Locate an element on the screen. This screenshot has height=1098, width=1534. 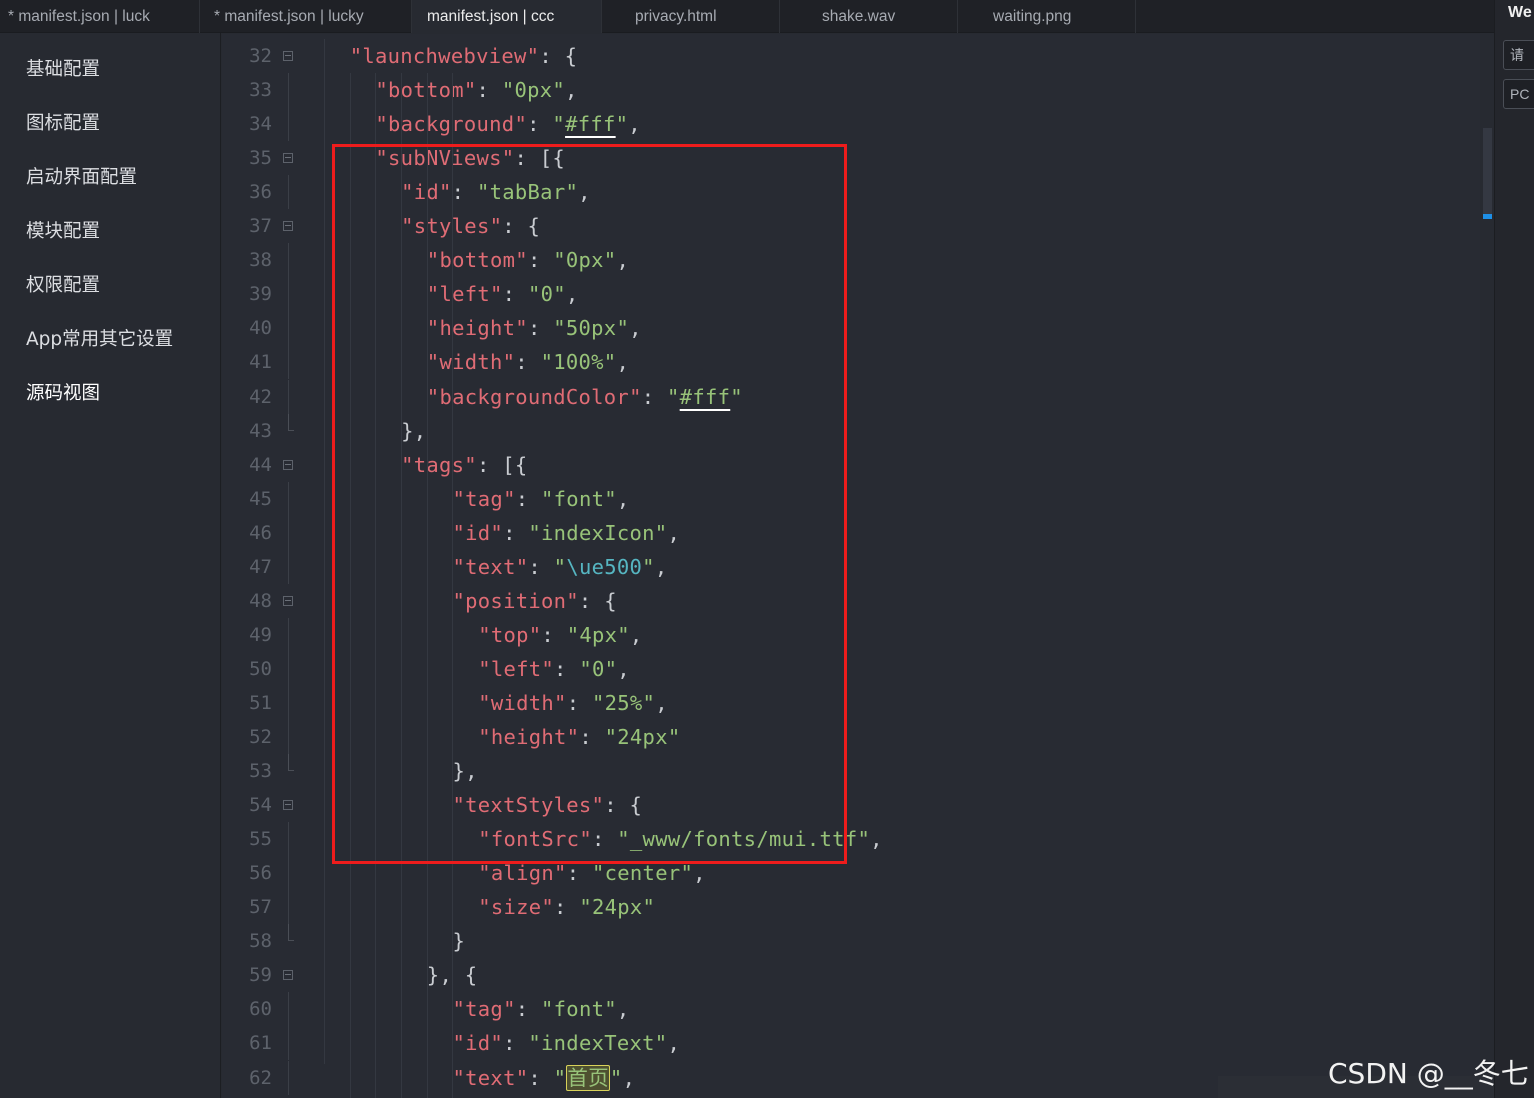
sidebar-item-0: 基础配置 is located at coordinates (63, 68).